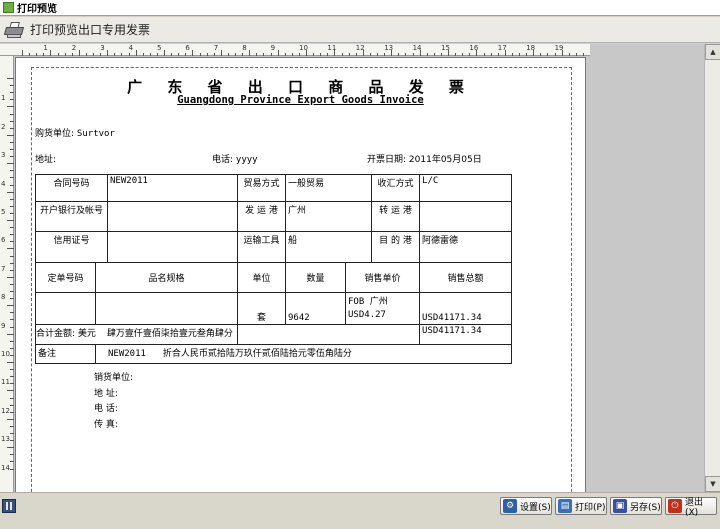 The image size is (720, 529). I want to click on ruler-top-label: 16, so click(474, 48).